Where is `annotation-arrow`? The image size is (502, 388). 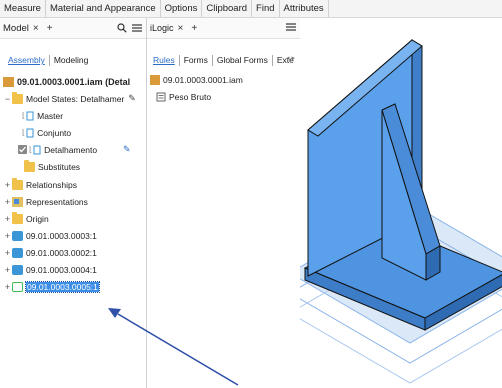
annotation-arrow is located at coordinates (173, 347).